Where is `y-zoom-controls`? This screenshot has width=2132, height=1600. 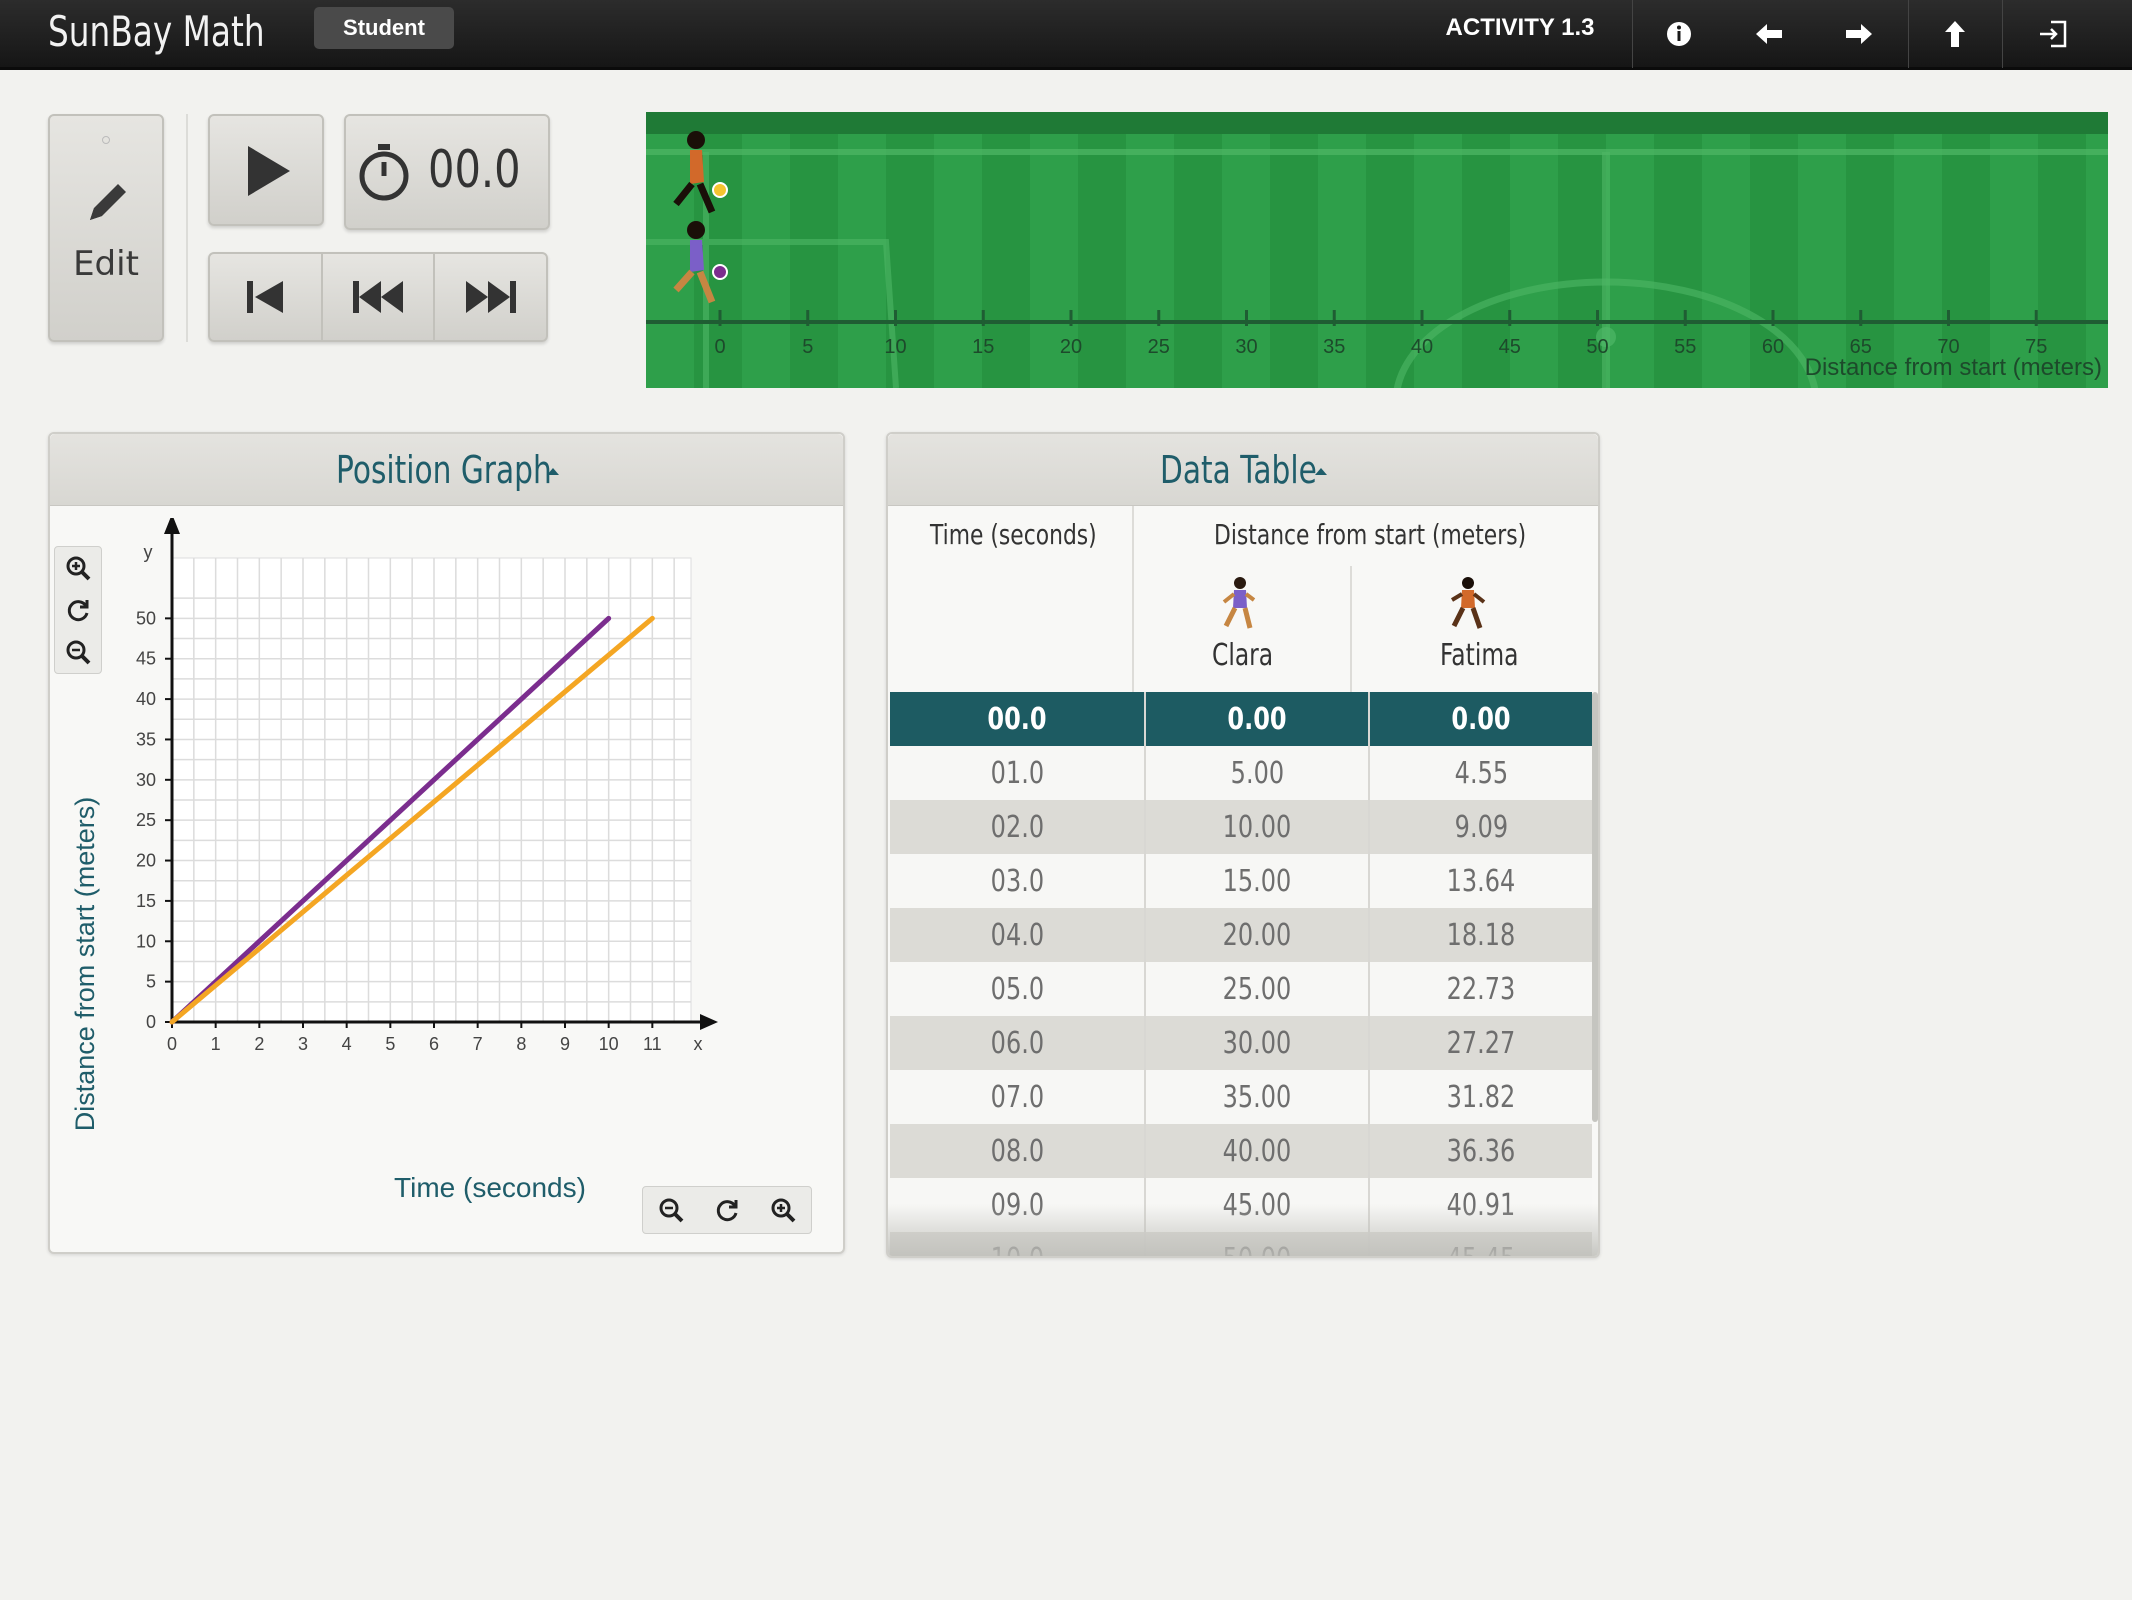
y-zoom-controls is located at coordinates (78, 610).